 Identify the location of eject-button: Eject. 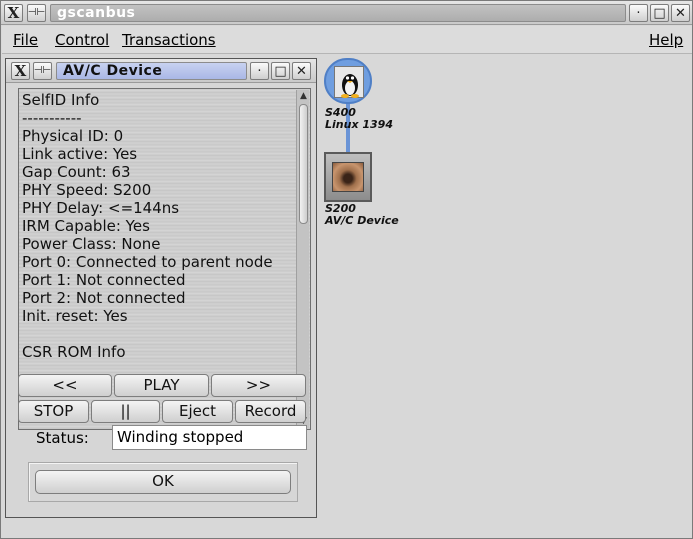
(197, 411).